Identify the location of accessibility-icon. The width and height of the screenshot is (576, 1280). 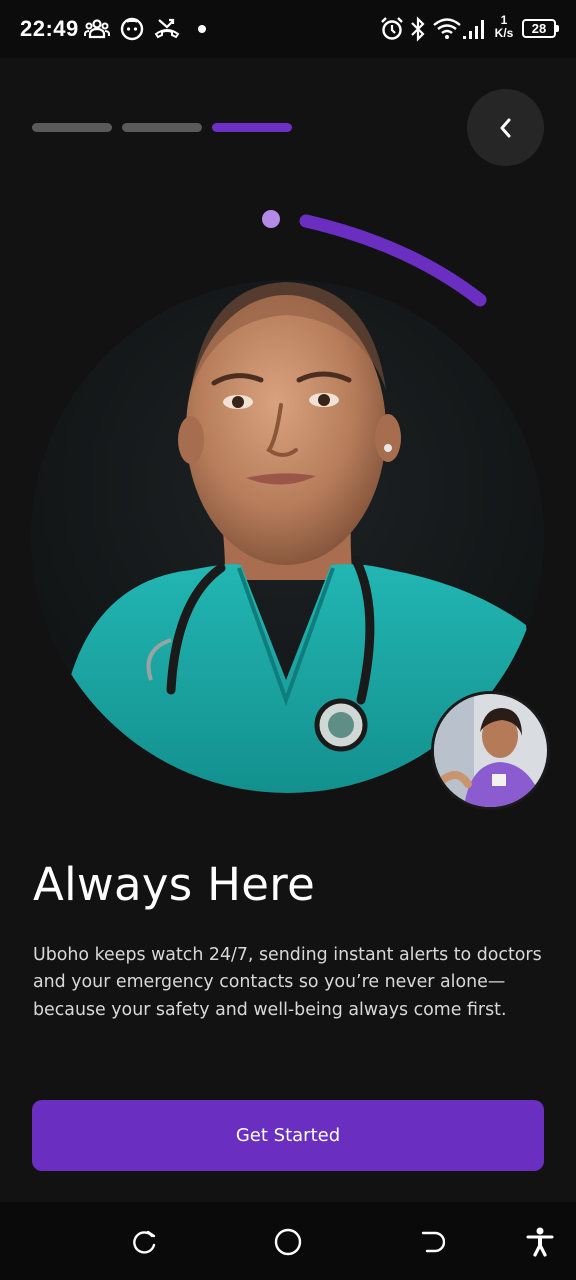
(540, 1242).